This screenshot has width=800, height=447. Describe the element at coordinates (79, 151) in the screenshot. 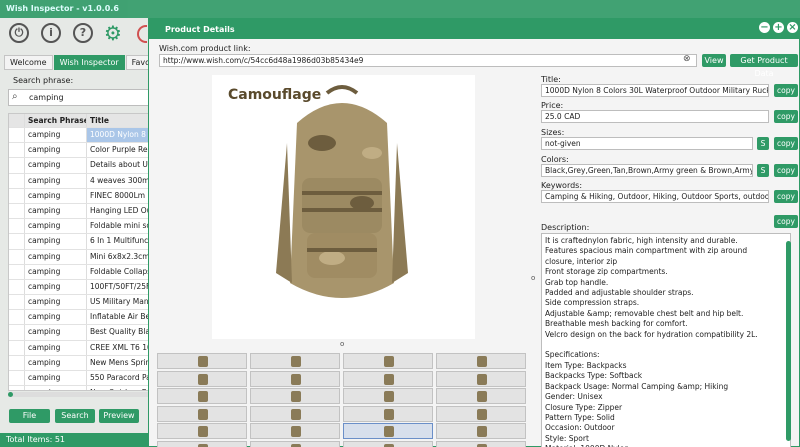

I see `table-row: campingColor Purple Red C` at that location.